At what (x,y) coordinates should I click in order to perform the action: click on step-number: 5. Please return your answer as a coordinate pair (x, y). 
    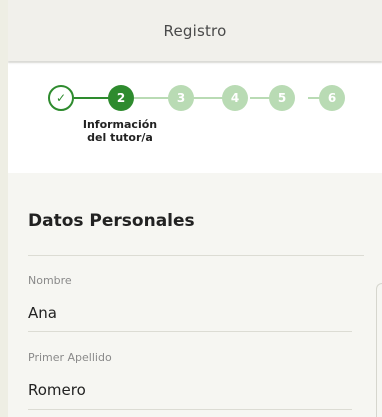
    Looking at the image, I should click on (282, 98).